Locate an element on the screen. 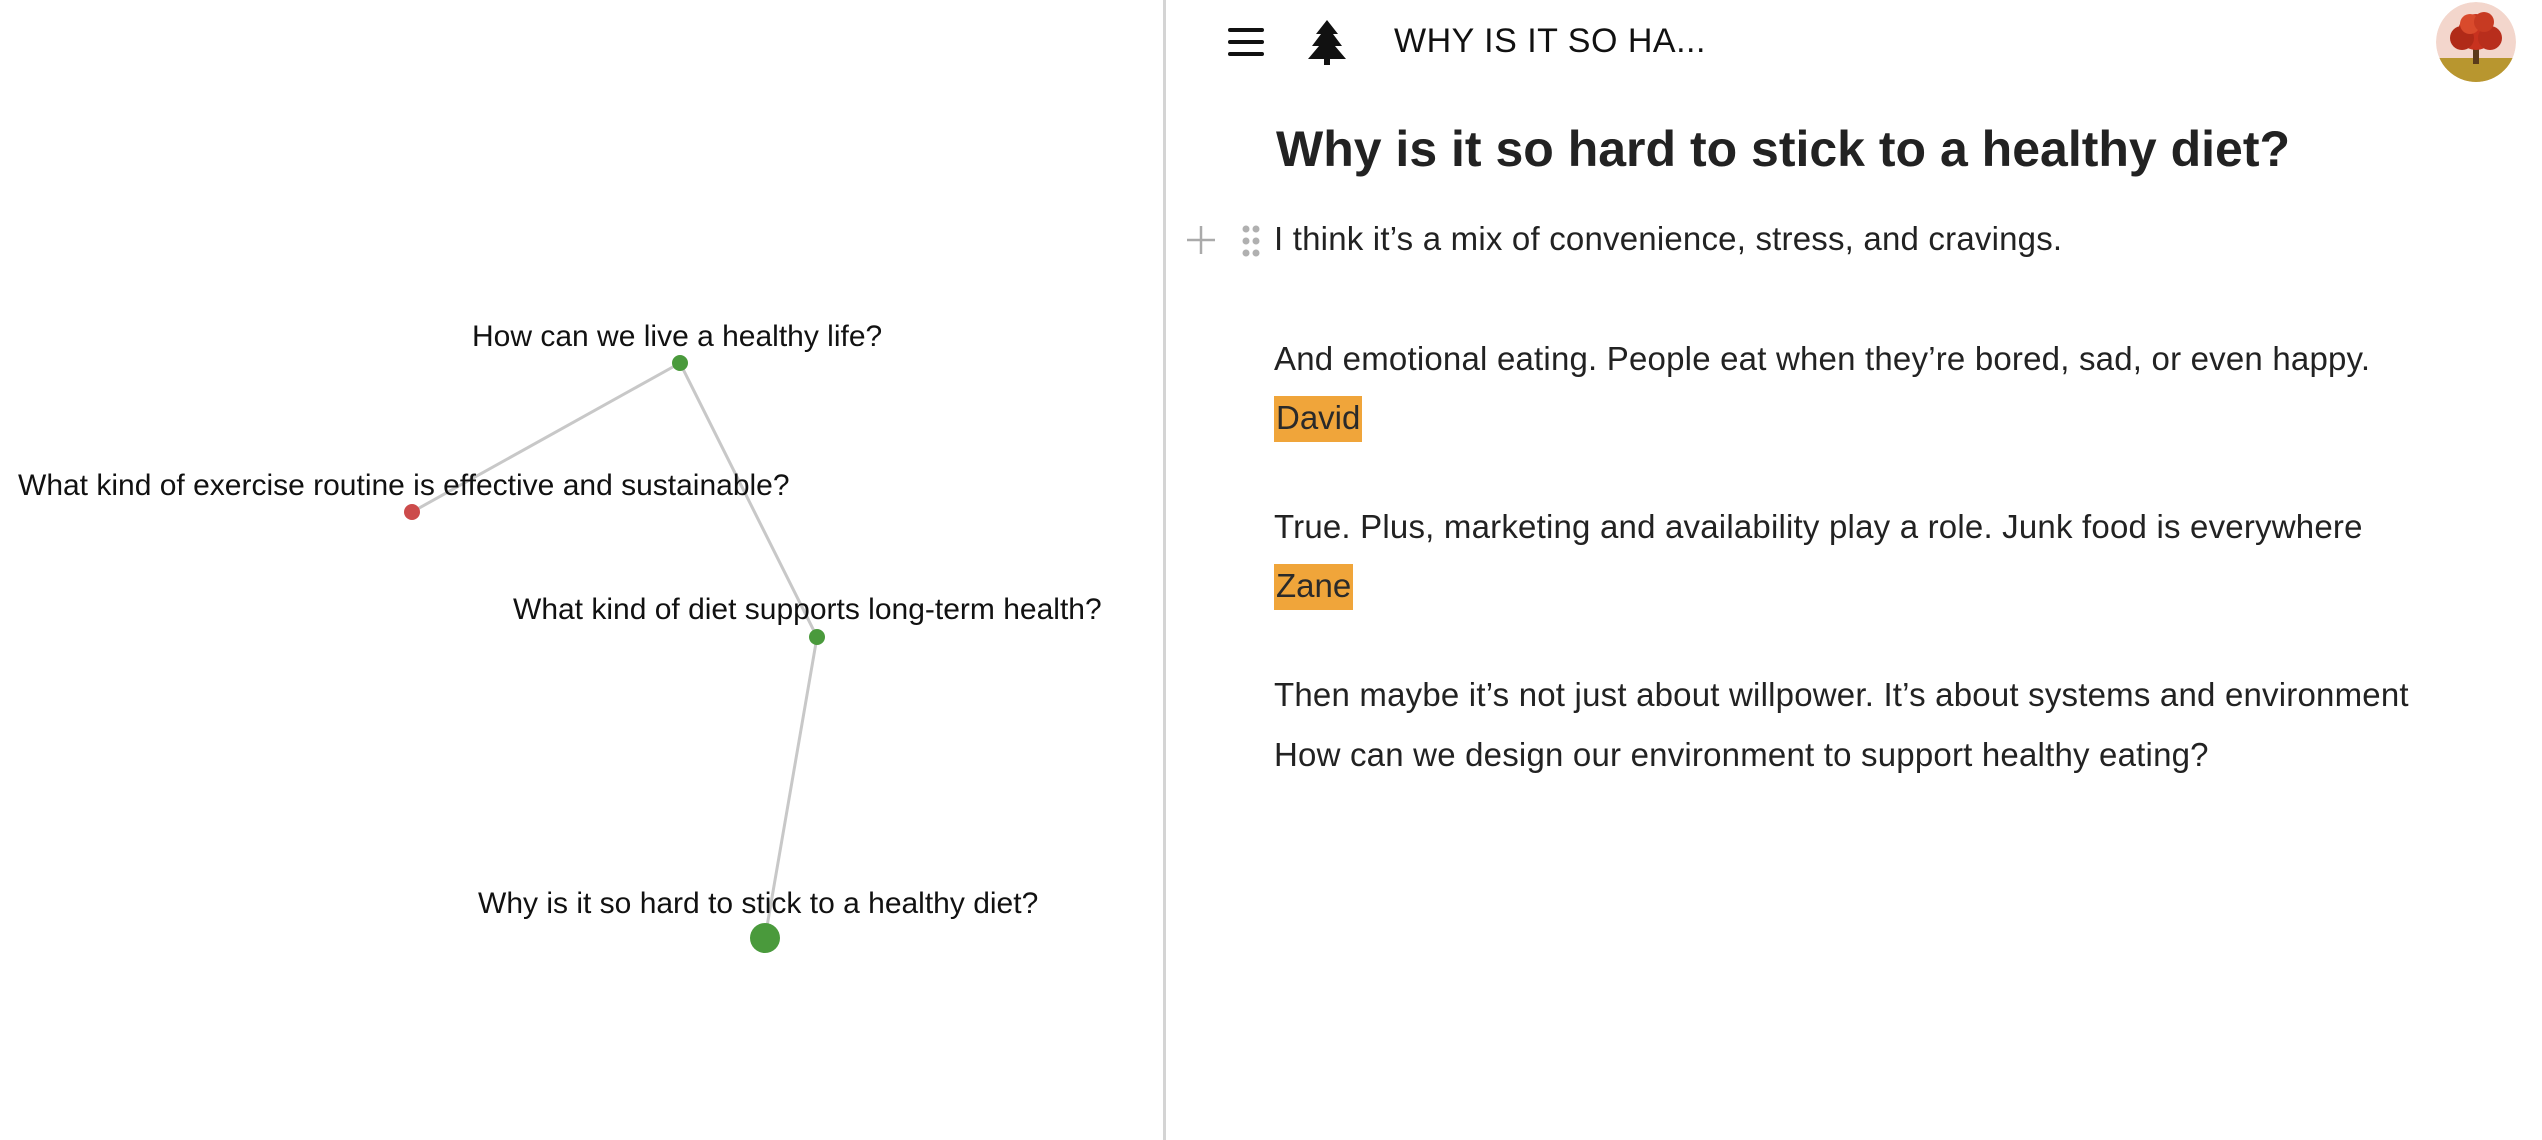 This screenshot has width=2542, height=1140. block-handles is located at coordinates (1224, 240).